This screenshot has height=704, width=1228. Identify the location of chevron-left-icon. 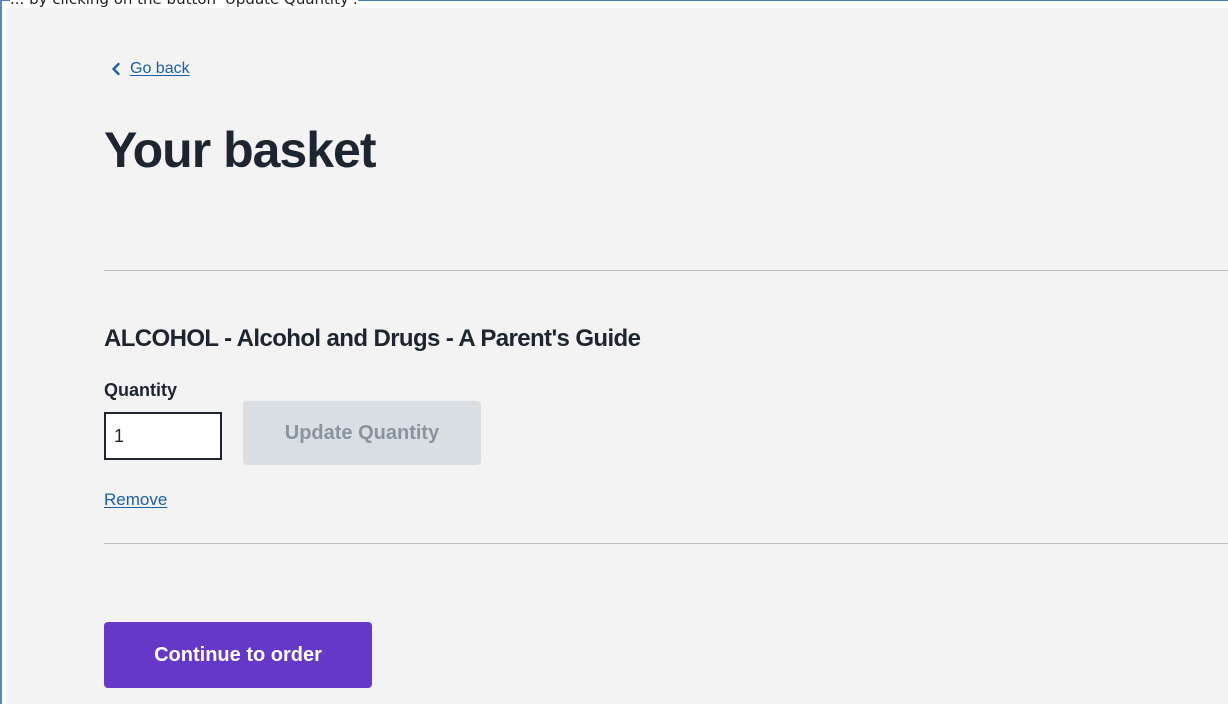
(116, 69).